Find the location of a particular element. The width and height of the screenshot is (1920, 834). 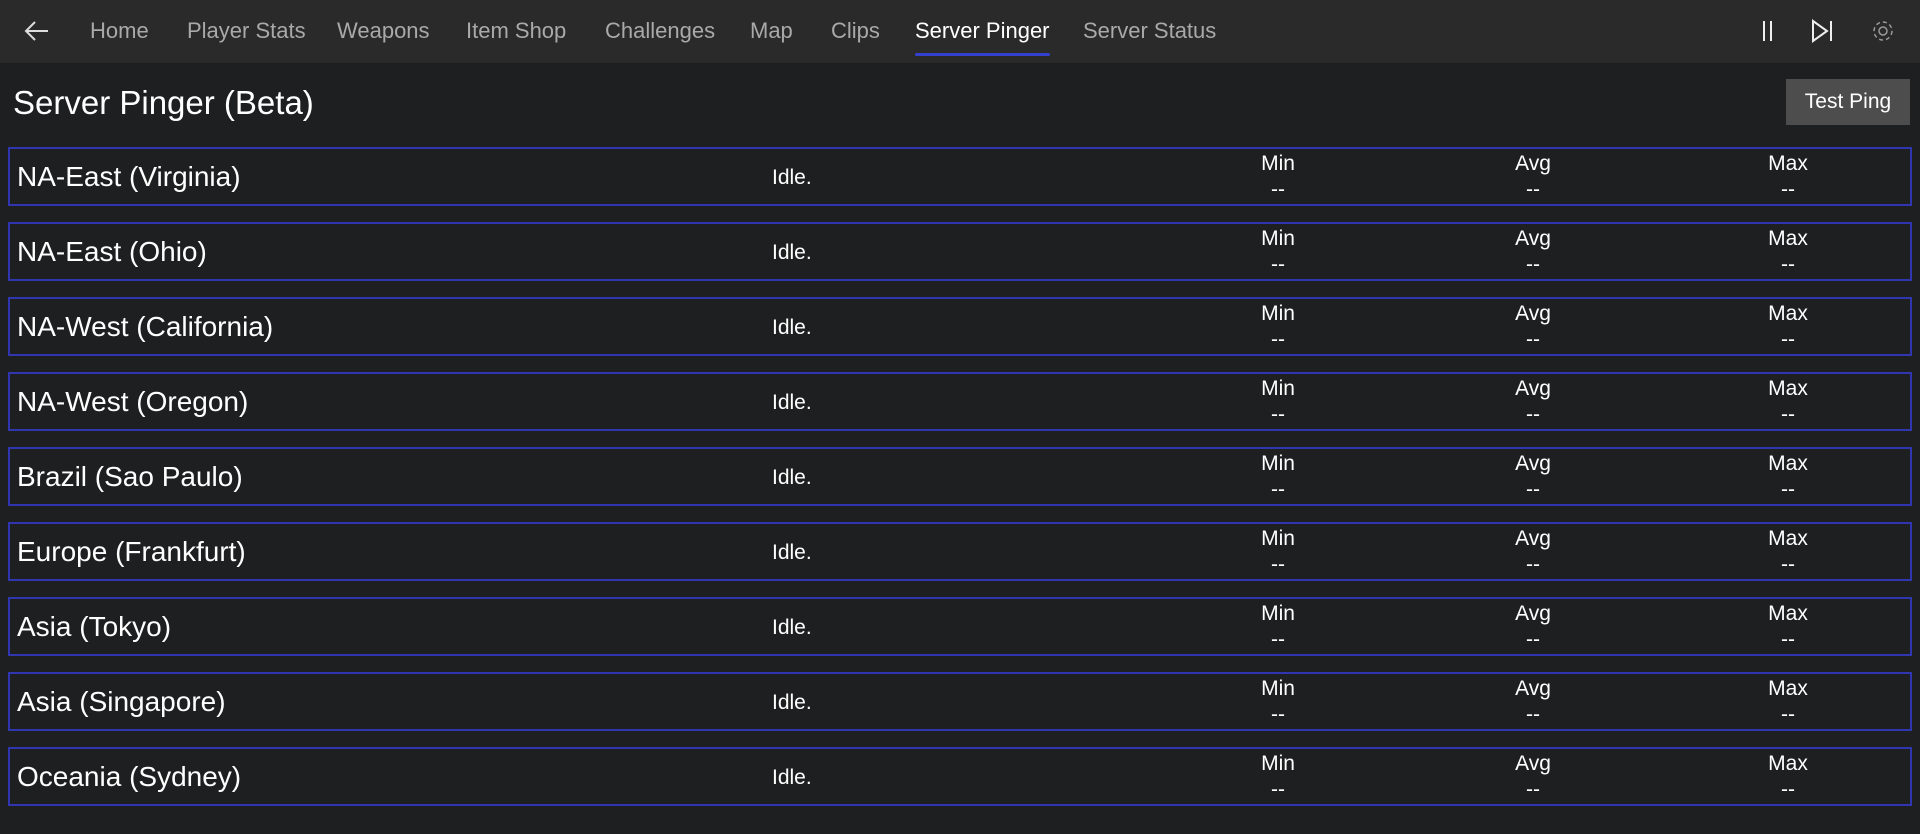

server-row: Europe (Frankfurt) Idle. Min -- Avg -- Max -- is located at coordinates (960, 551).